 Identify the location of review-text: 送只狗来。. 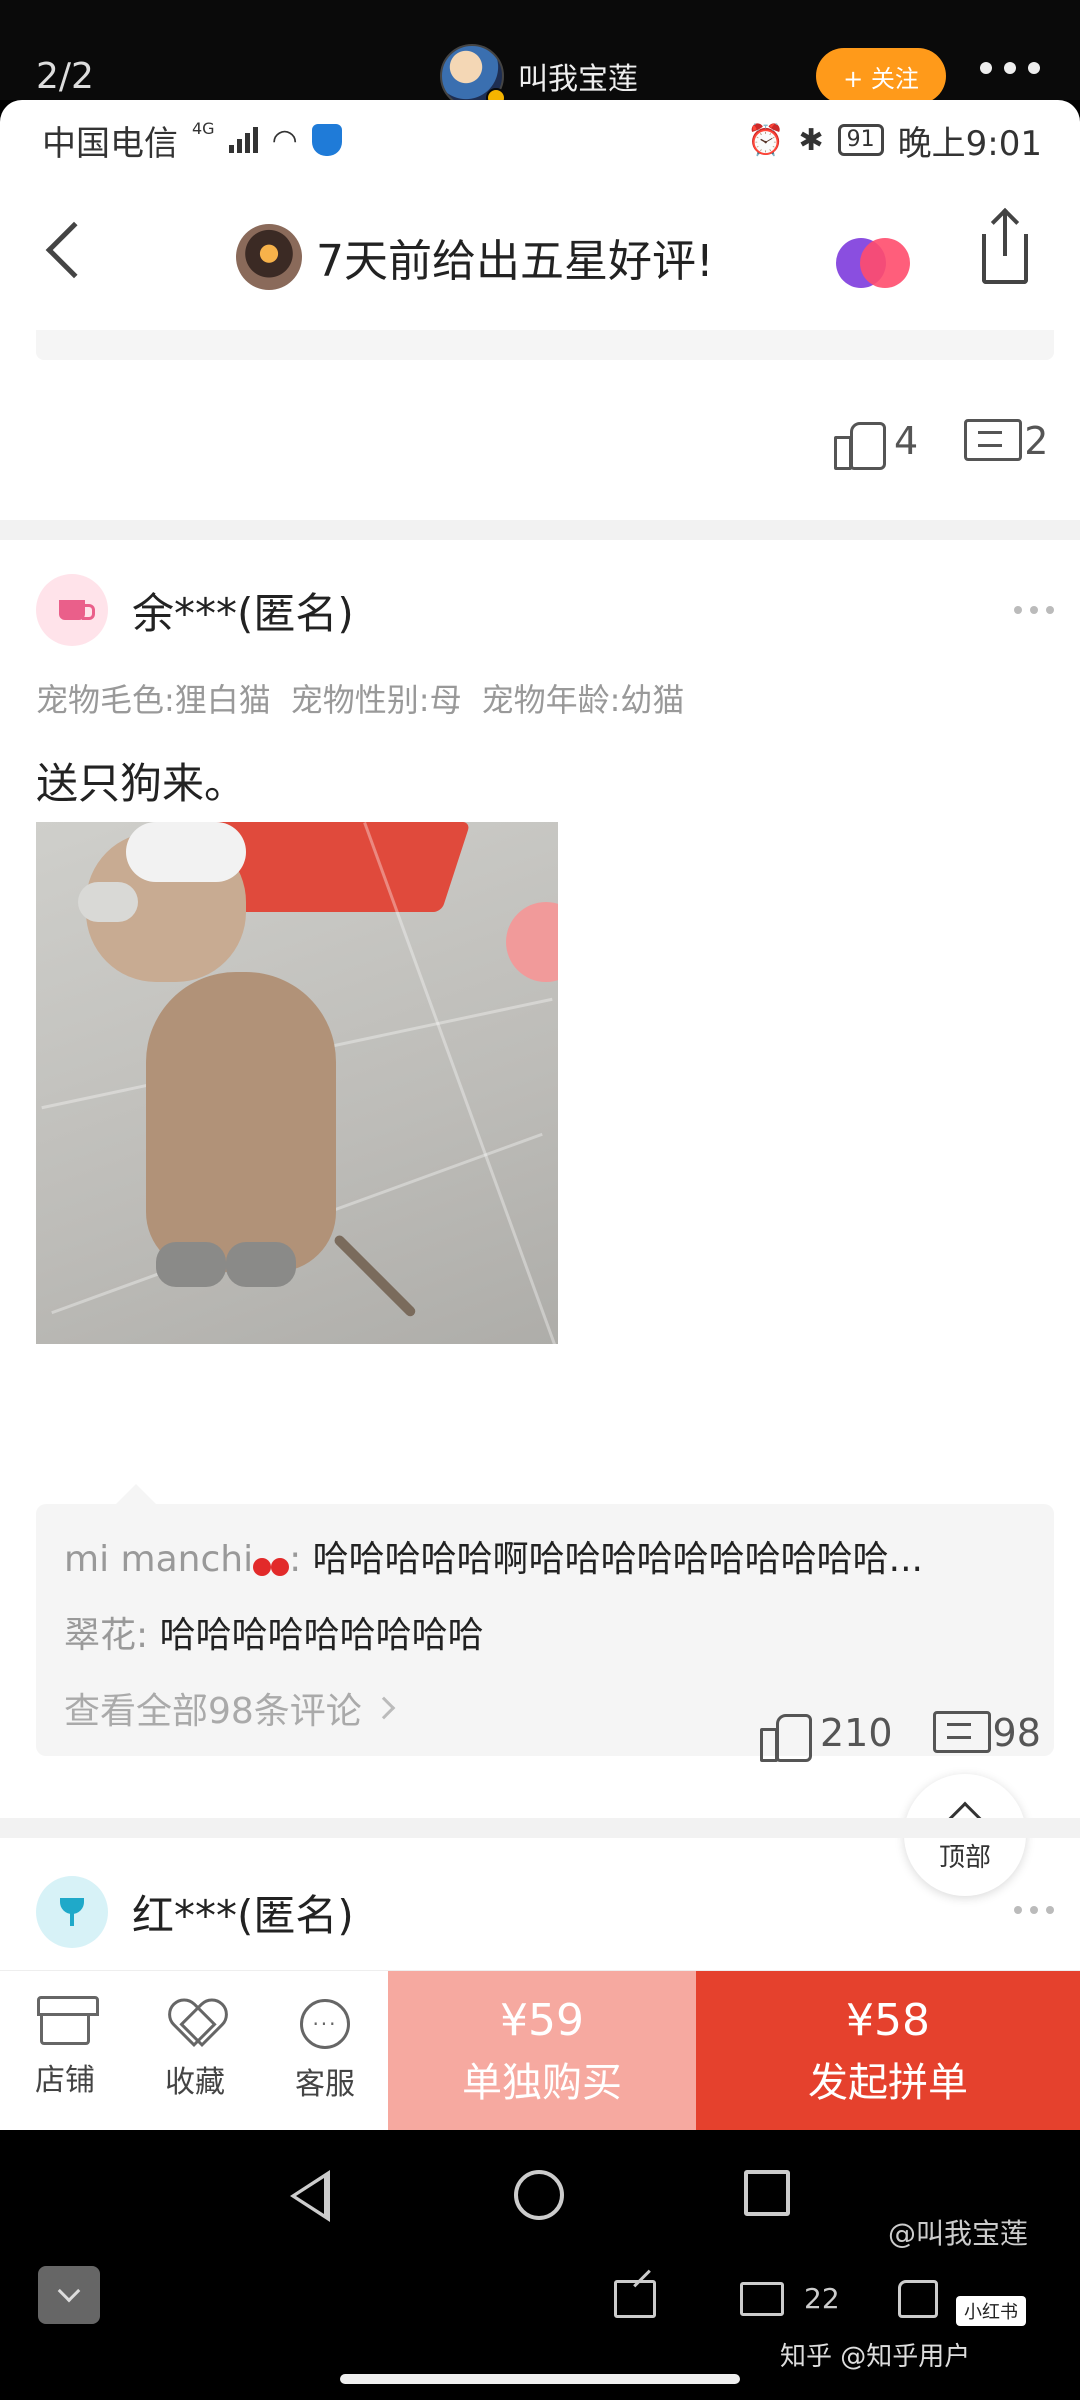
(141, 783).